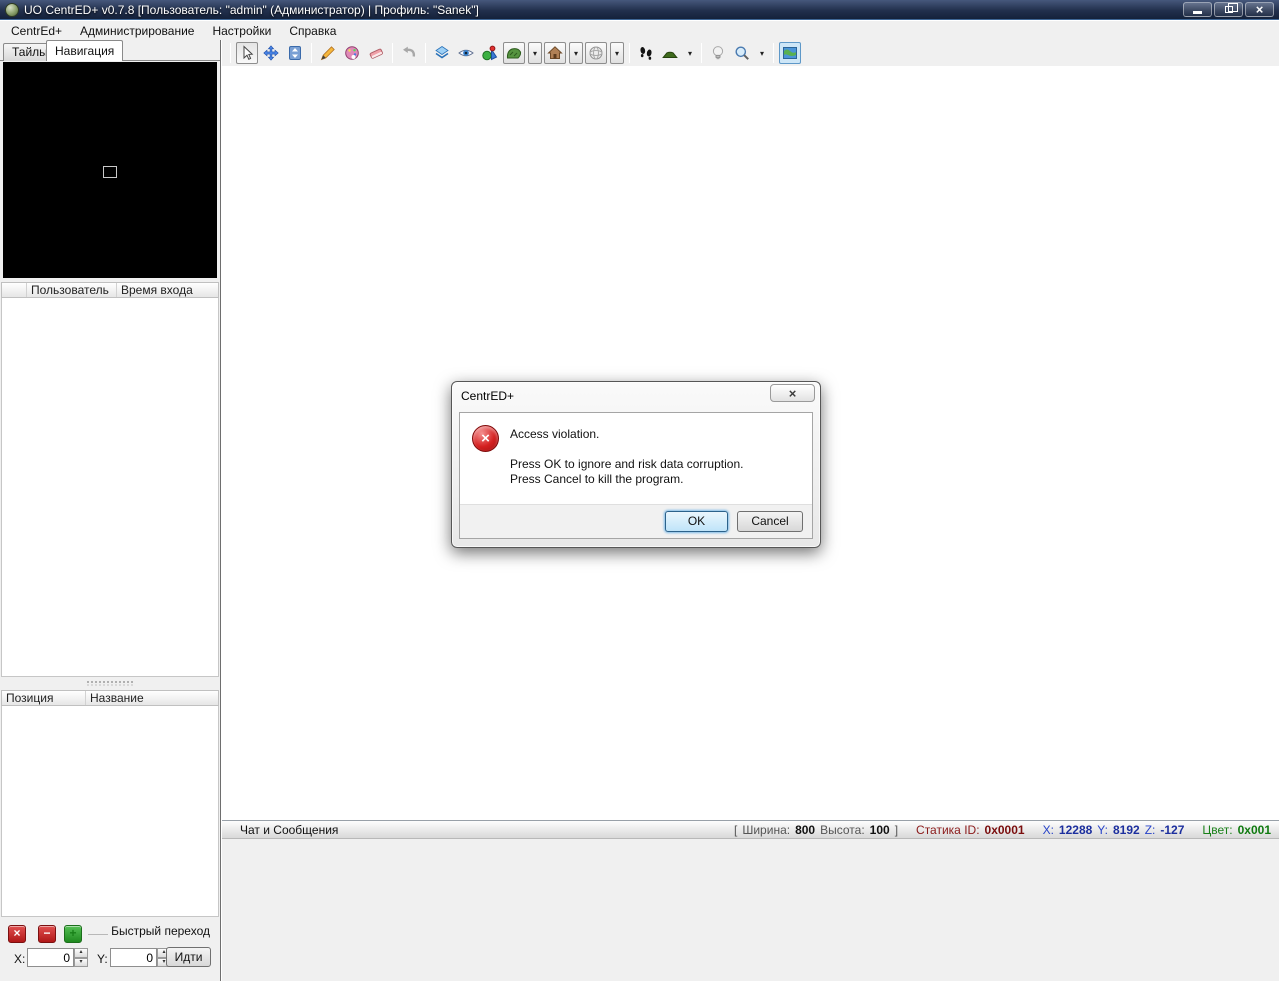 Image resolution: width=1279 pixels, height=981 pixels. I want to click on x-input, so click(50, 957).